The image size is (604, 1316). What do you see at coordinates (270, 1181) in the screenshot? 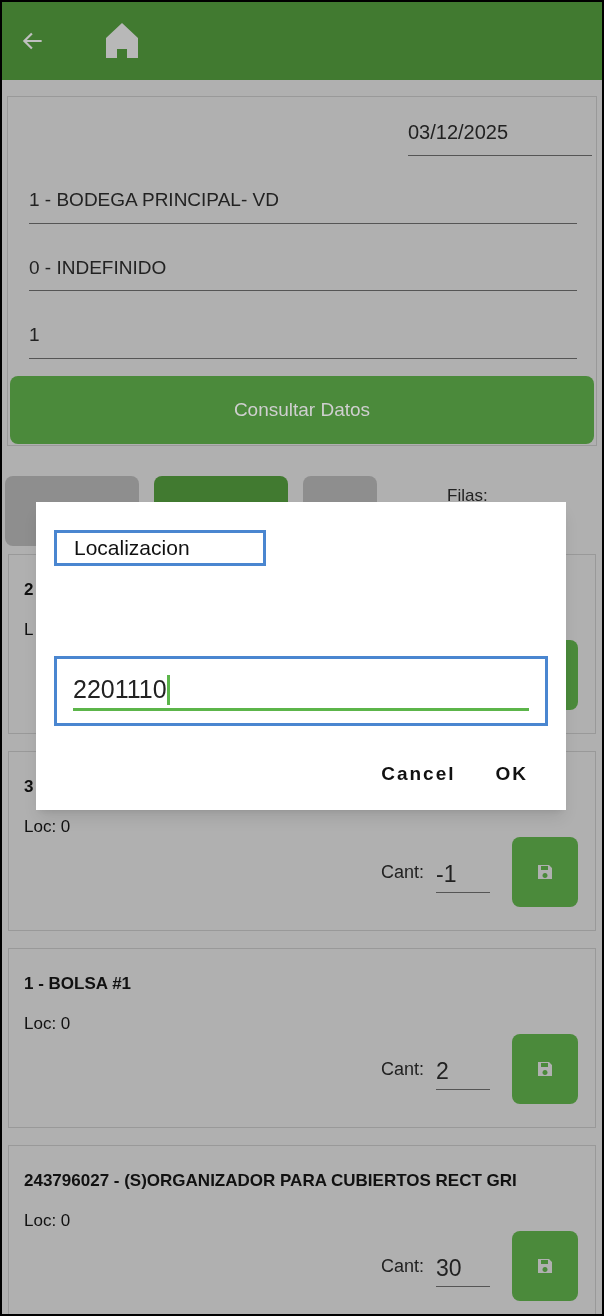
I see `item-title: 243796027 - (S)ORGANIZADOR PARA CUBIERTOS RECT GRI` at bounding box center [270, 1181].